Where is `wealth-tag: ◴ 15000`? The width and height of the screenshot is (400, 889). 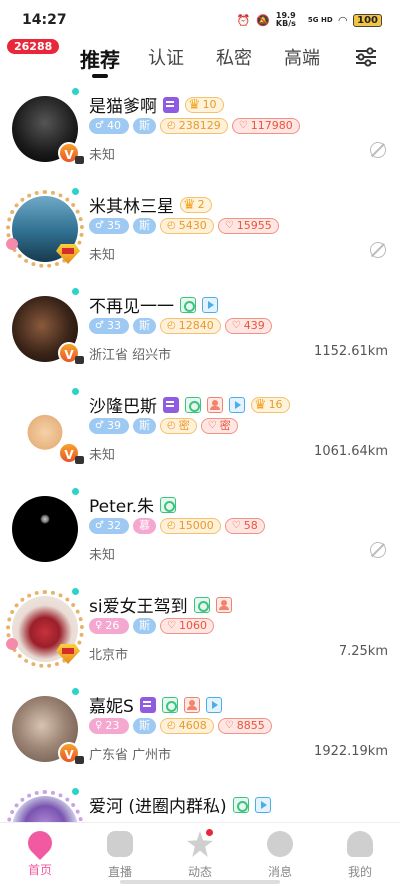
wealth-tag: ◴ 15000 is located at coordinates (190, 526).